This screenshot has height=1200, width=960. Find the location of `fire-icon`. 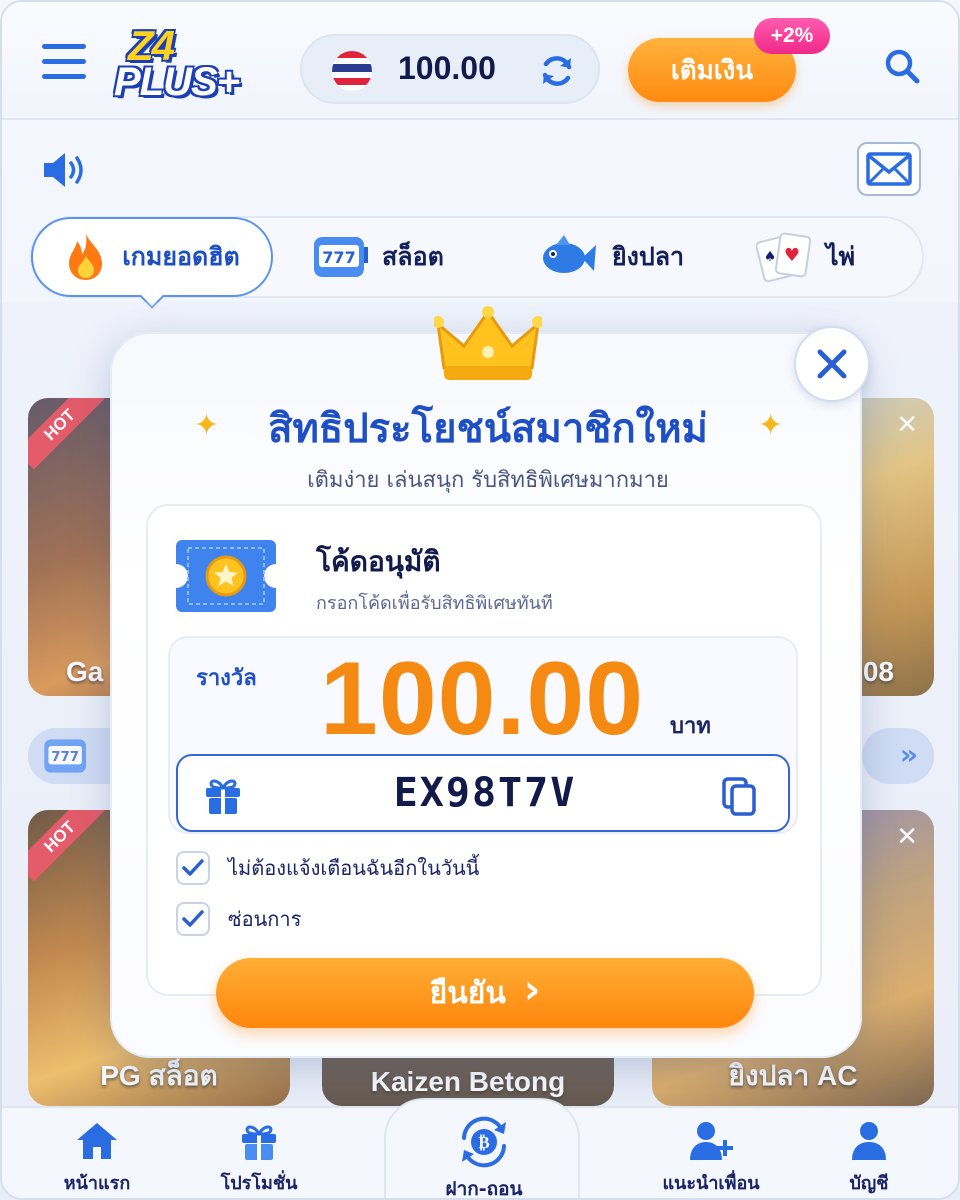

fire-icon is located at coordinates (86, 257).